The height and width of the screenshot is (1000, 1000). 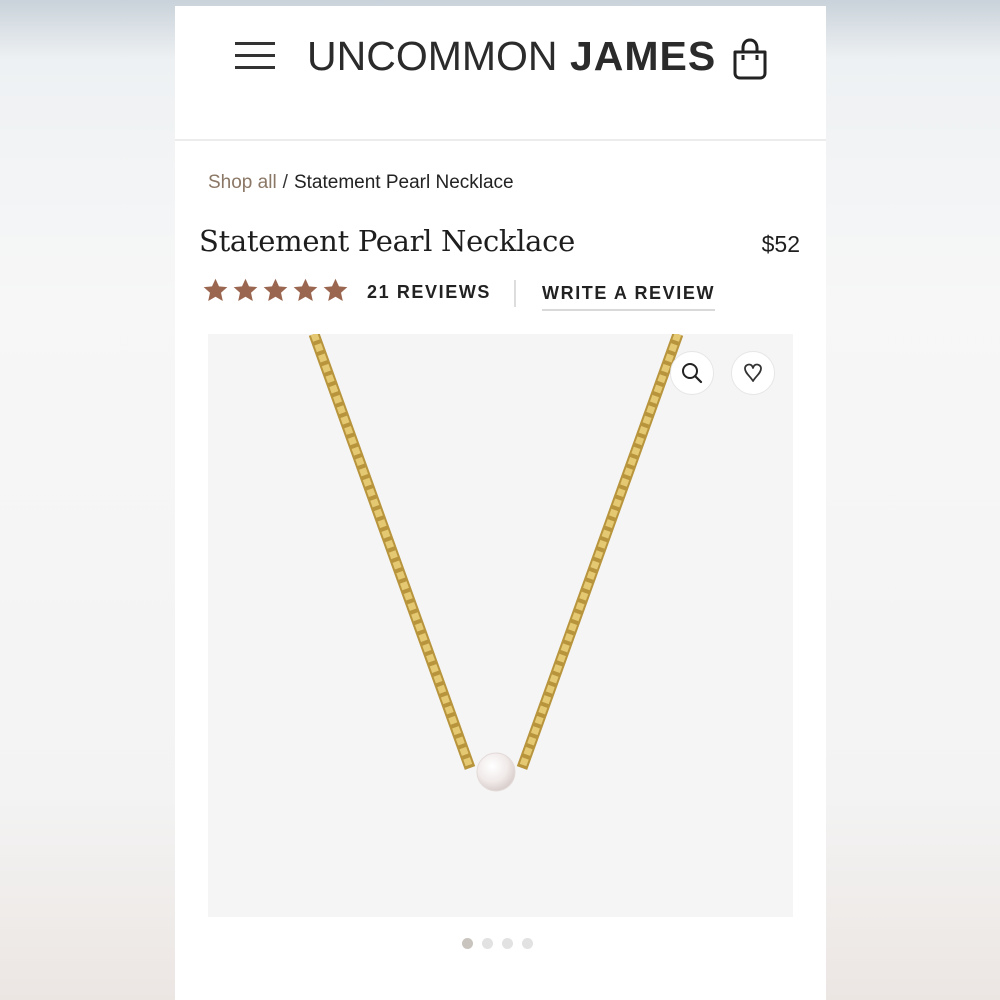 I want to click on image-pager, so click(x=497, y=943).